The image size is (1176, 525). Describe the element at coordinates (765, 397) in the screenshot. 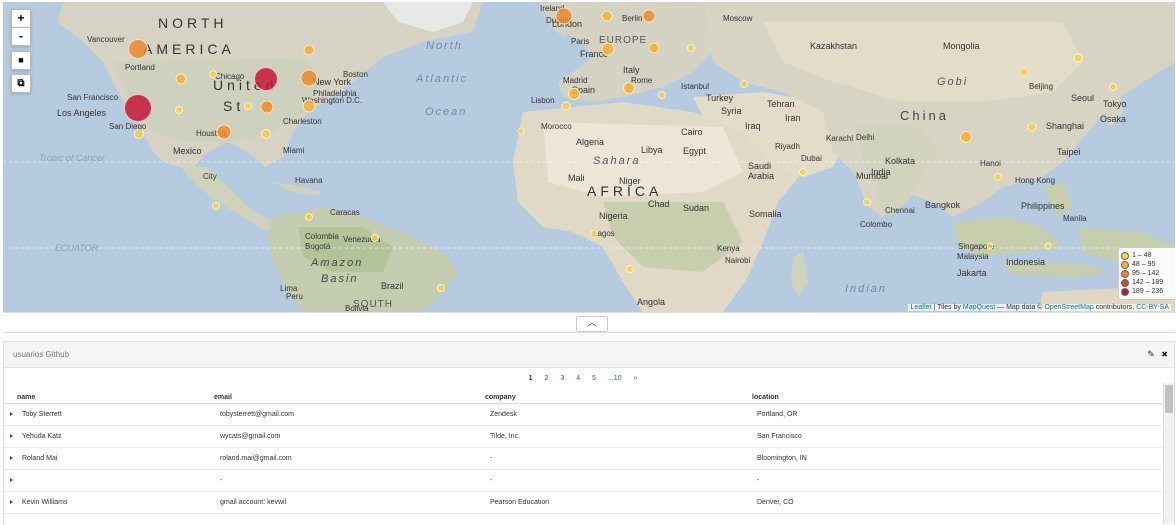

I see `column-label: location` at that location.